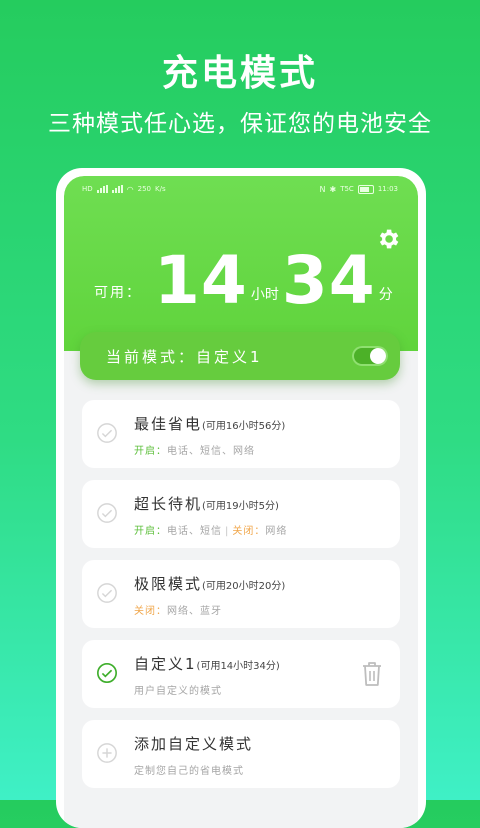 This screenshot has height=828, width=480. What do you see at coordinates (168, 504) in the screenshot?
I see `mode-name: 超长待机` at bounding box center [168, 504].